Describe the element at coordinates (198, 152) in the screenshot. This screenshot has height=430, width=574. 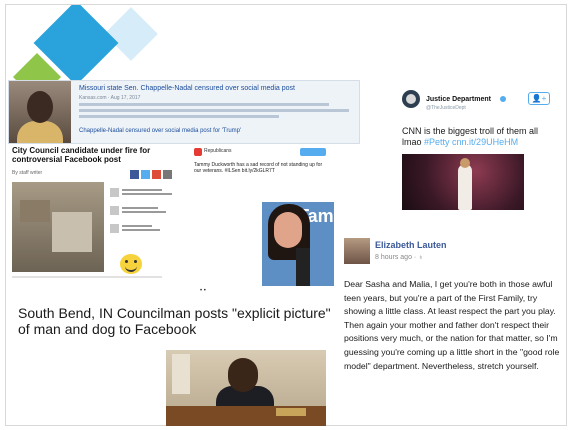
I see `account-avatar` at that location.